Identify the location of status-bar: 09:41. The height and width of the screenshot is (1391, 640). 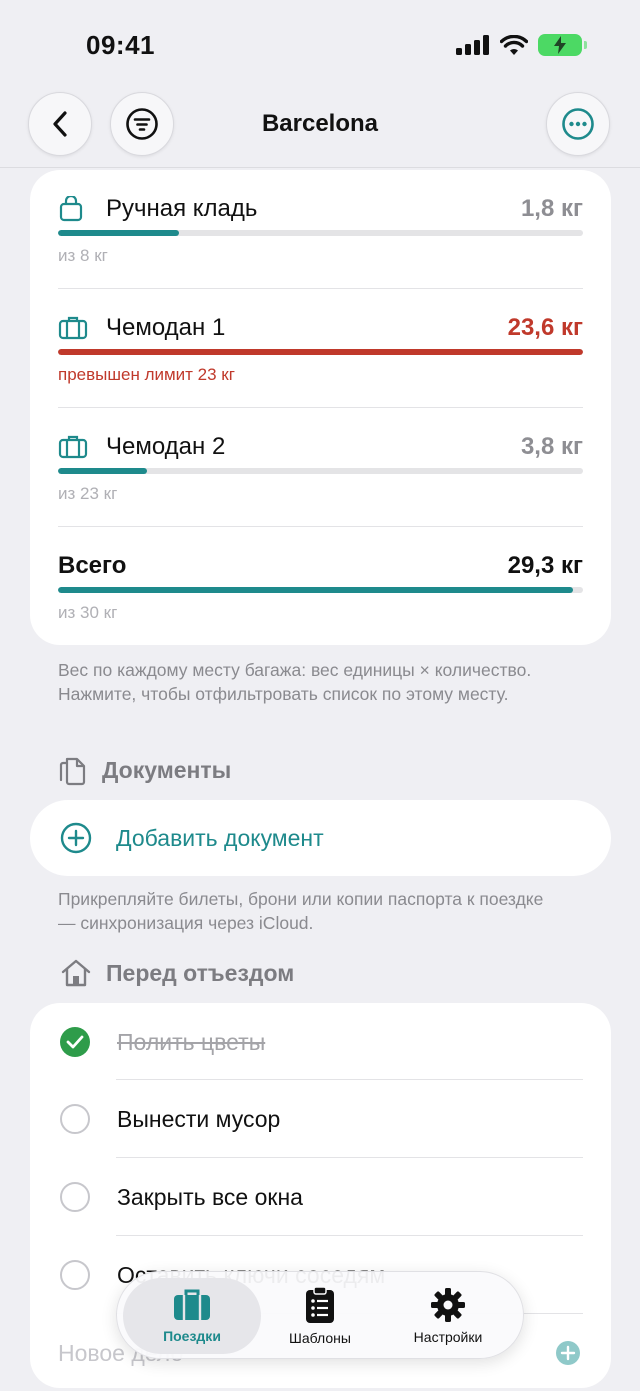
(320, 45).